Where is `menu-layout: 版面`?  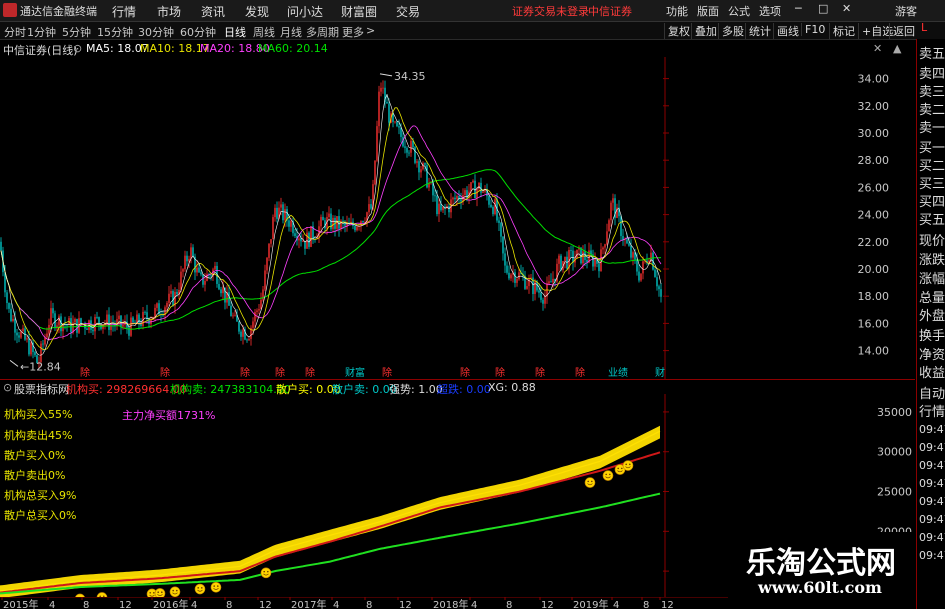
menu-layout: 版面 is located at coordinates (708, 11).